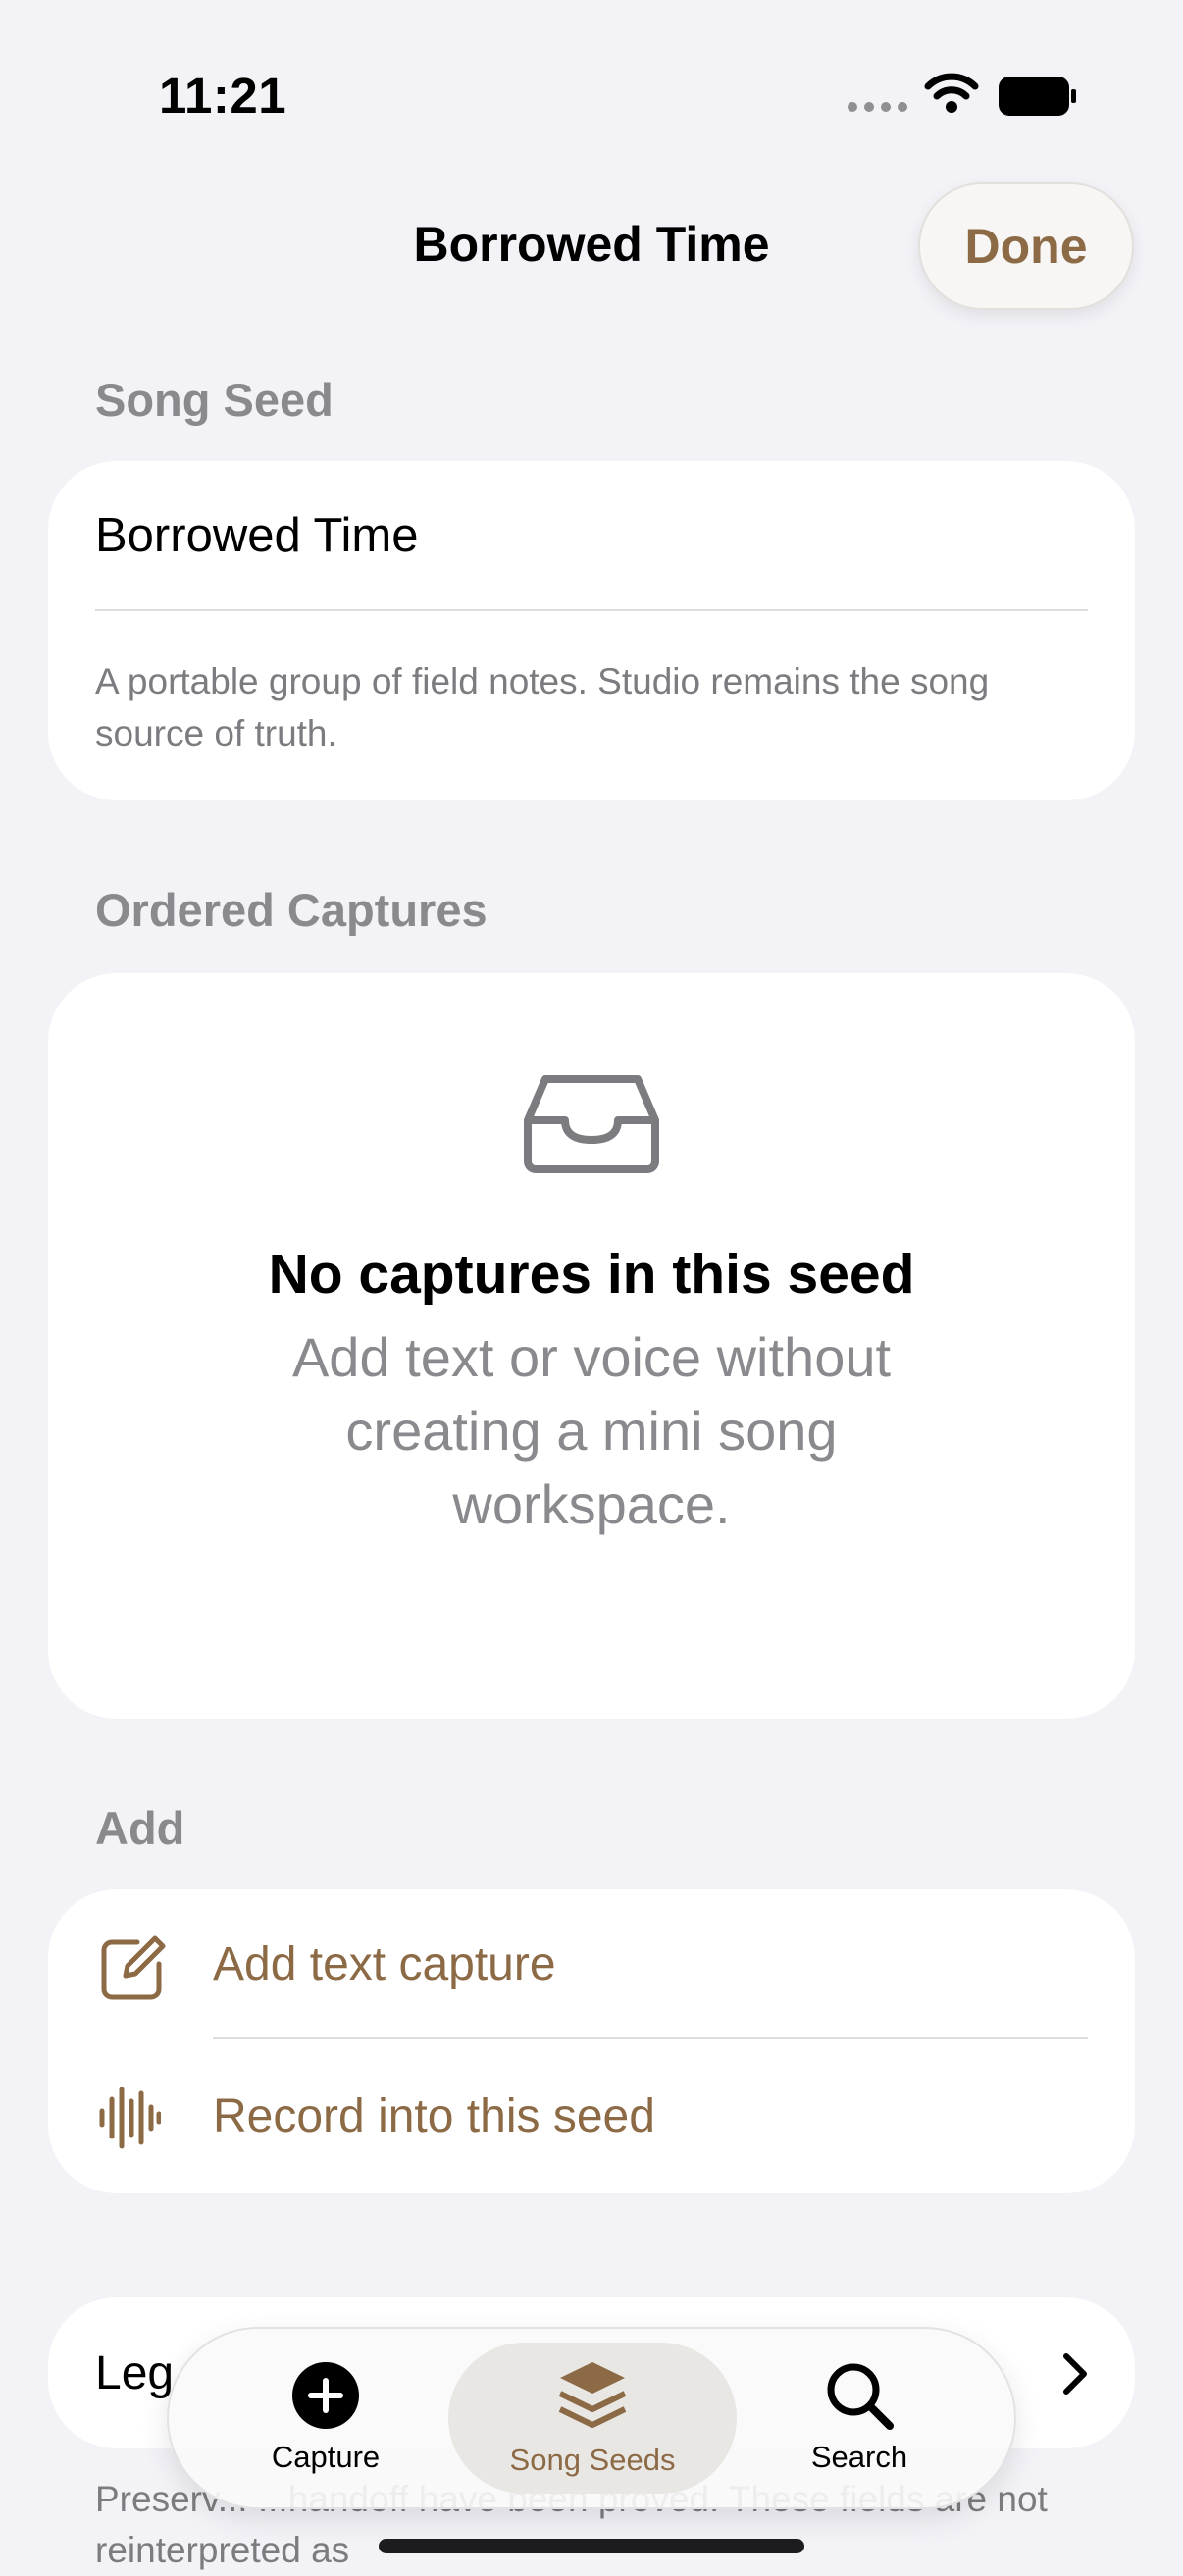 The width and height of the screenshot is (1183, 2576). What do you see at coordinates (952, 93) in the screenshot?
I see `wifi-icon` at bounding box center [952, 93].